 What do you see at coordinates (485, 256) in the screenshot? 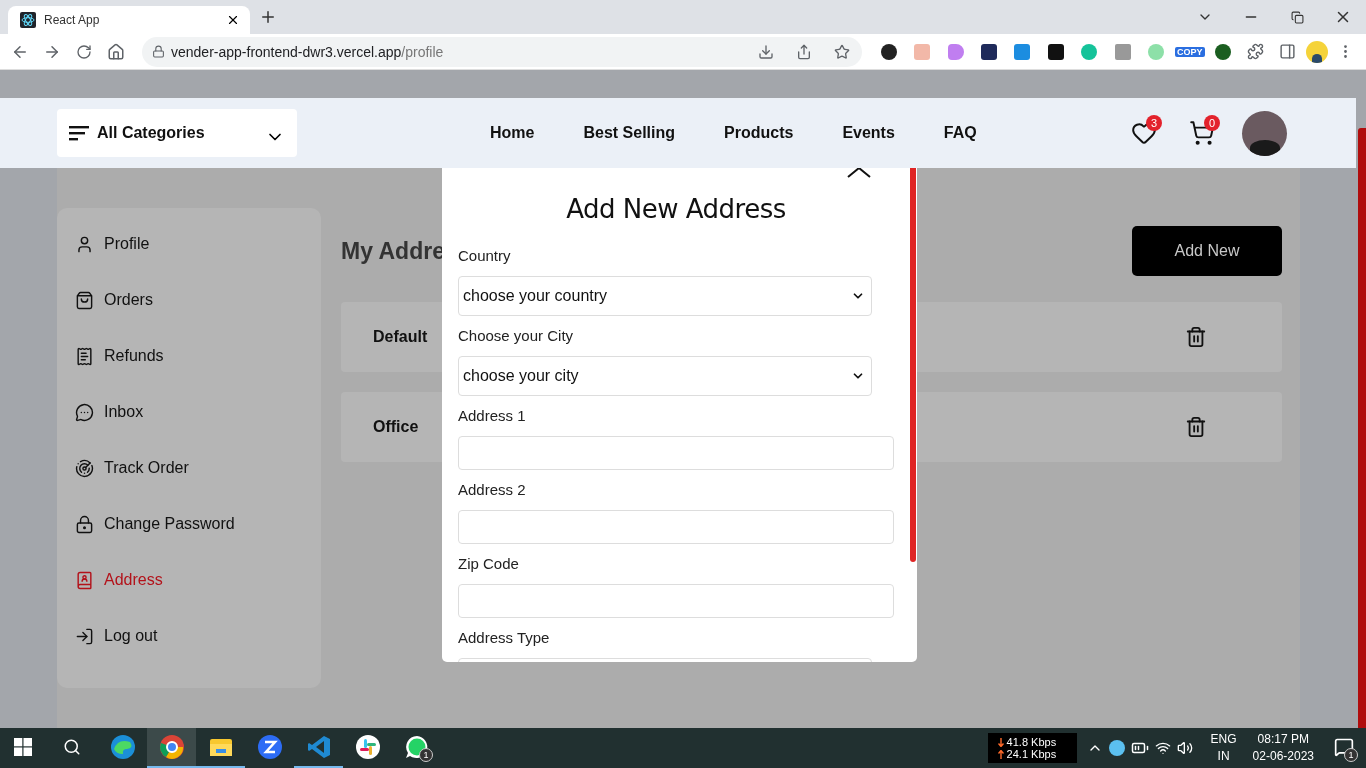
I see `field-label: Country` at bounding box center [485, 256].